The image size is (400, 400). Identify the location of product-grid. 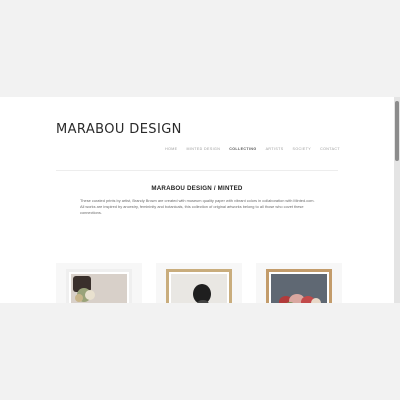
(199, 283).